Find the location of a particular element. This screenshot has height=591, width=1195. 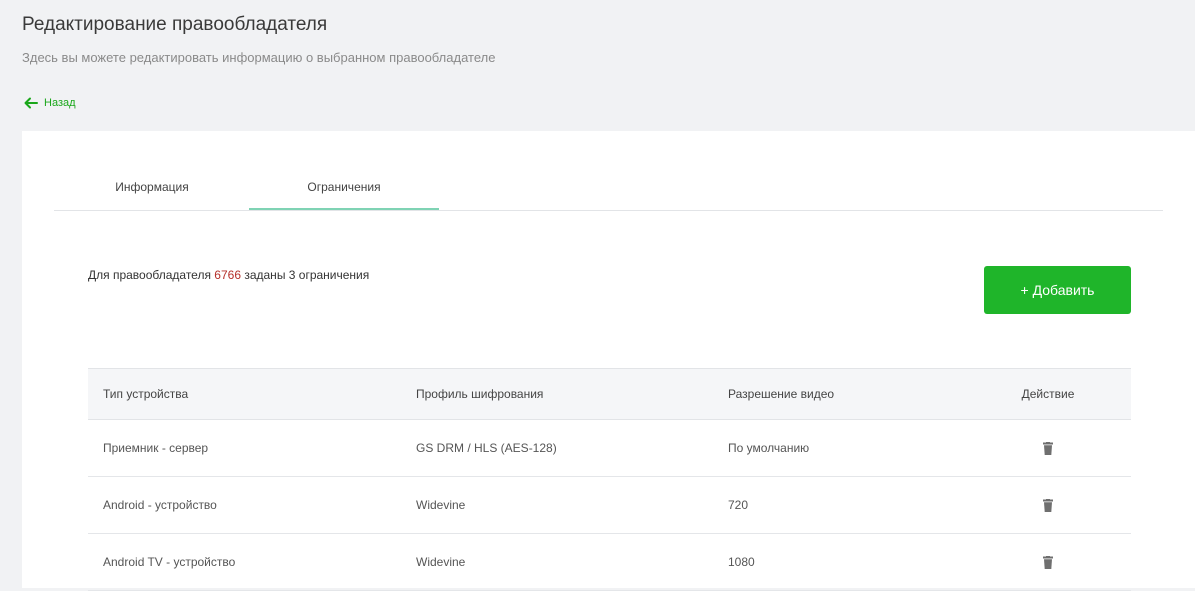

cell-encryption-profile: GS DRM / HLS (AES-128) is located at coordinates (486, 448).